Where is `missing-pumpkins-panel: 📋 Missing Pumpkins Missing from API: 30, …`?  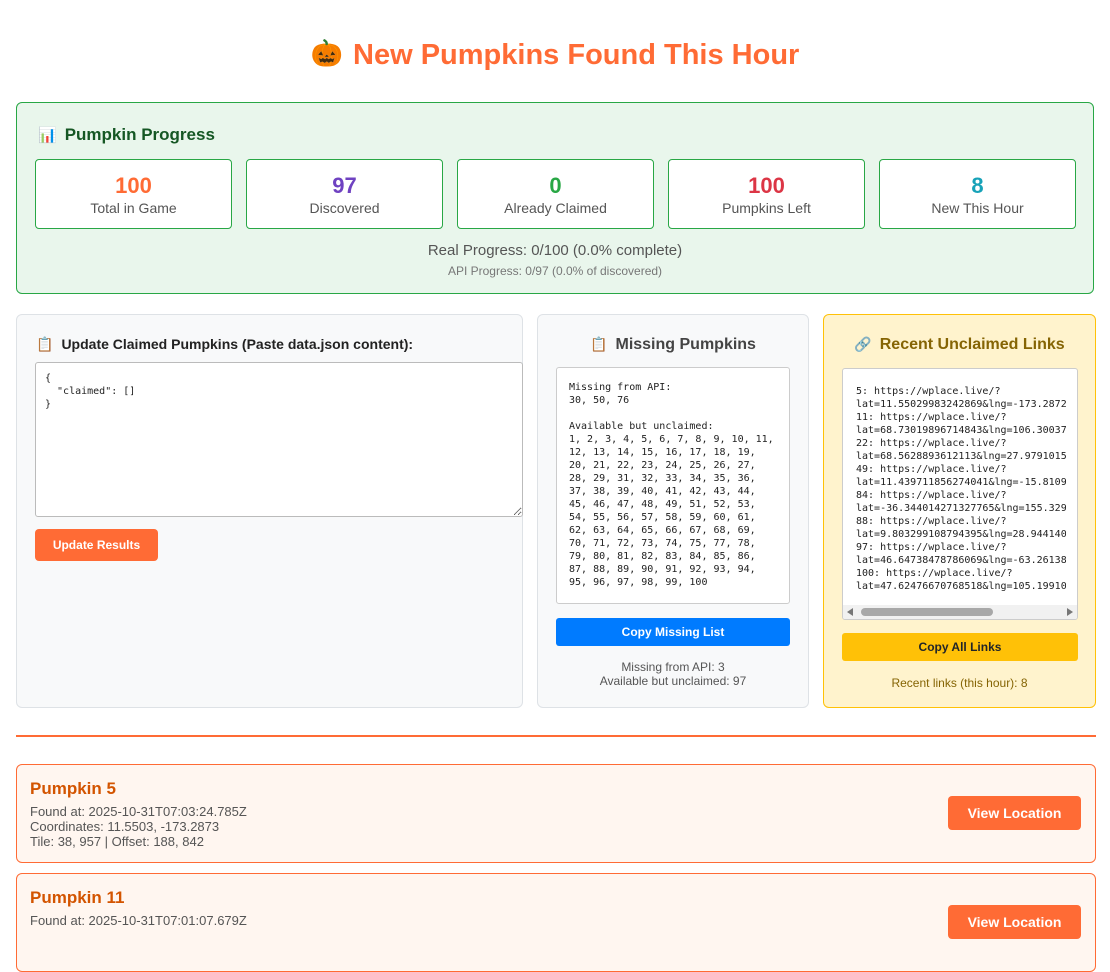 missing-pumpkins-panel: 📋 Missing Pumpkins Missing from API: 30, … is located at coordinates (673, 511).